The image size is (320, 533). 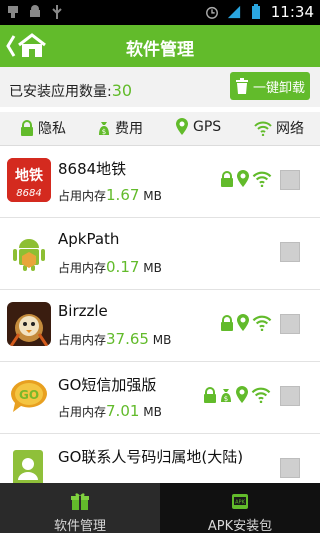 I want to click on filter-privacy: 隐私, so click(x=43, y=128).